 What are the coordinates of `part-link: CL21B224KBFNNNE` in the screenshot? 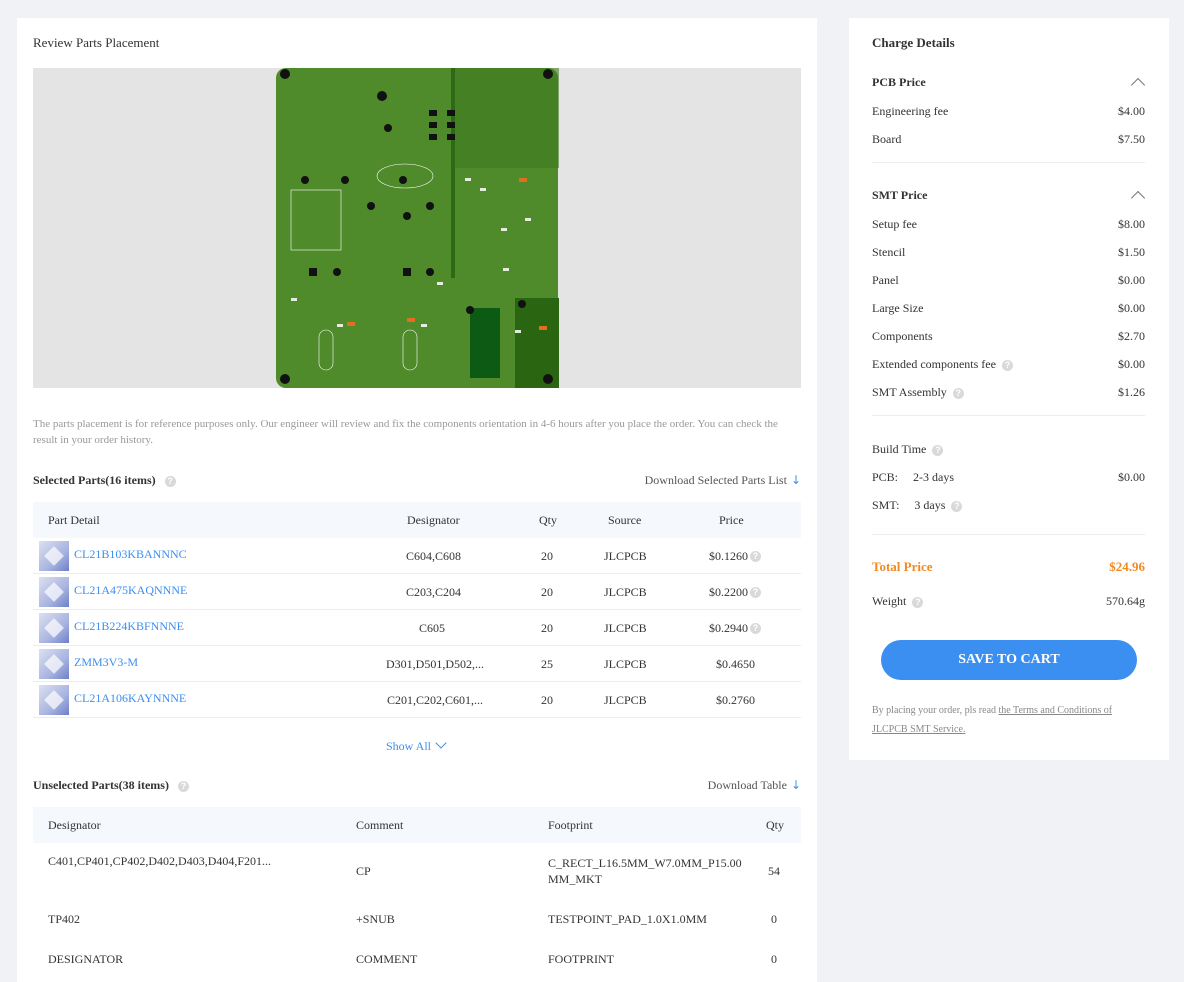 It's located at (129, 626).